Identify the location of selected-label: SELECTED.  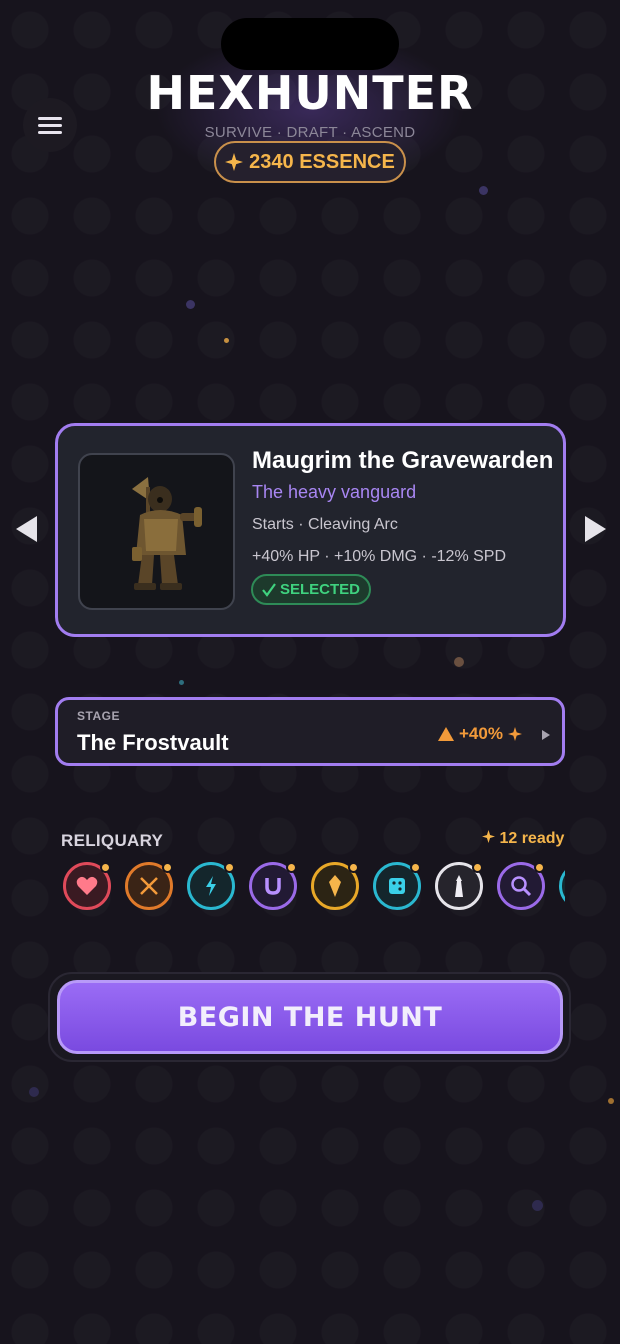
(319, 589).